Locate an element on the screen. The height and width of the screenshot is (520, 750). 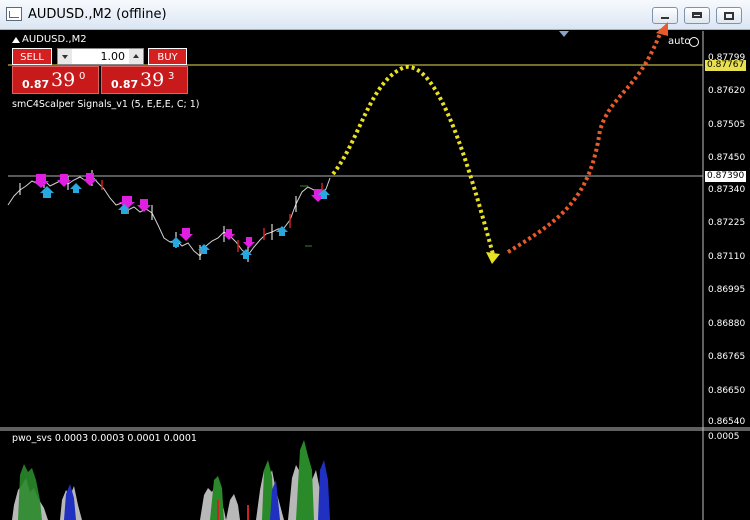
buy-price-fraction: 3 is located at coordinates (171, 76).